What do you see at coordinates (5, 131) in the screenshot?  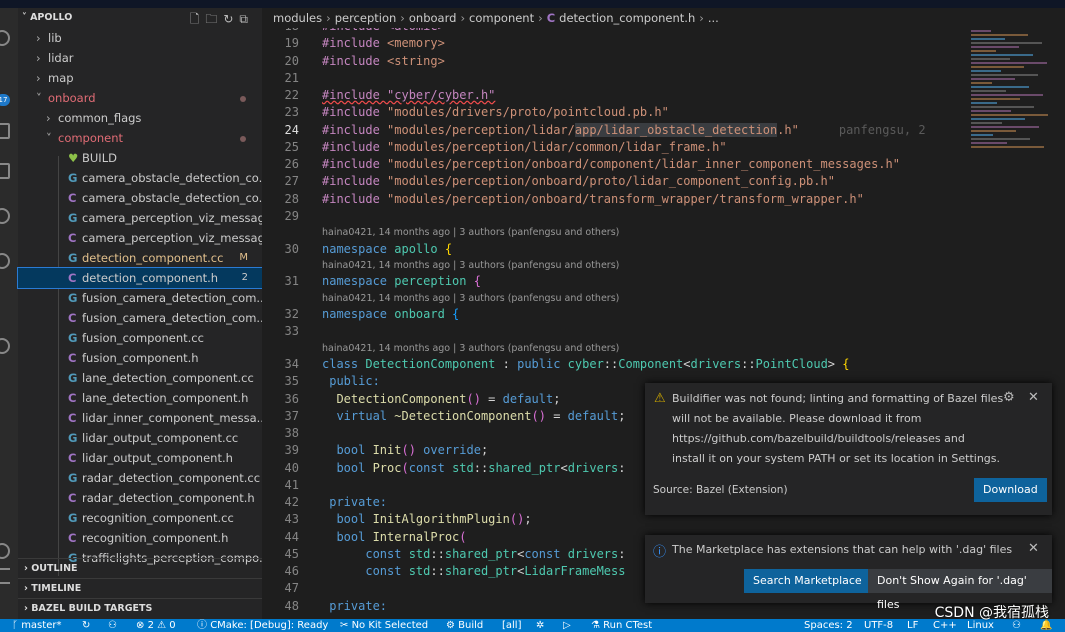 I see `run-debug-icon` at bounding box center [5, 131].